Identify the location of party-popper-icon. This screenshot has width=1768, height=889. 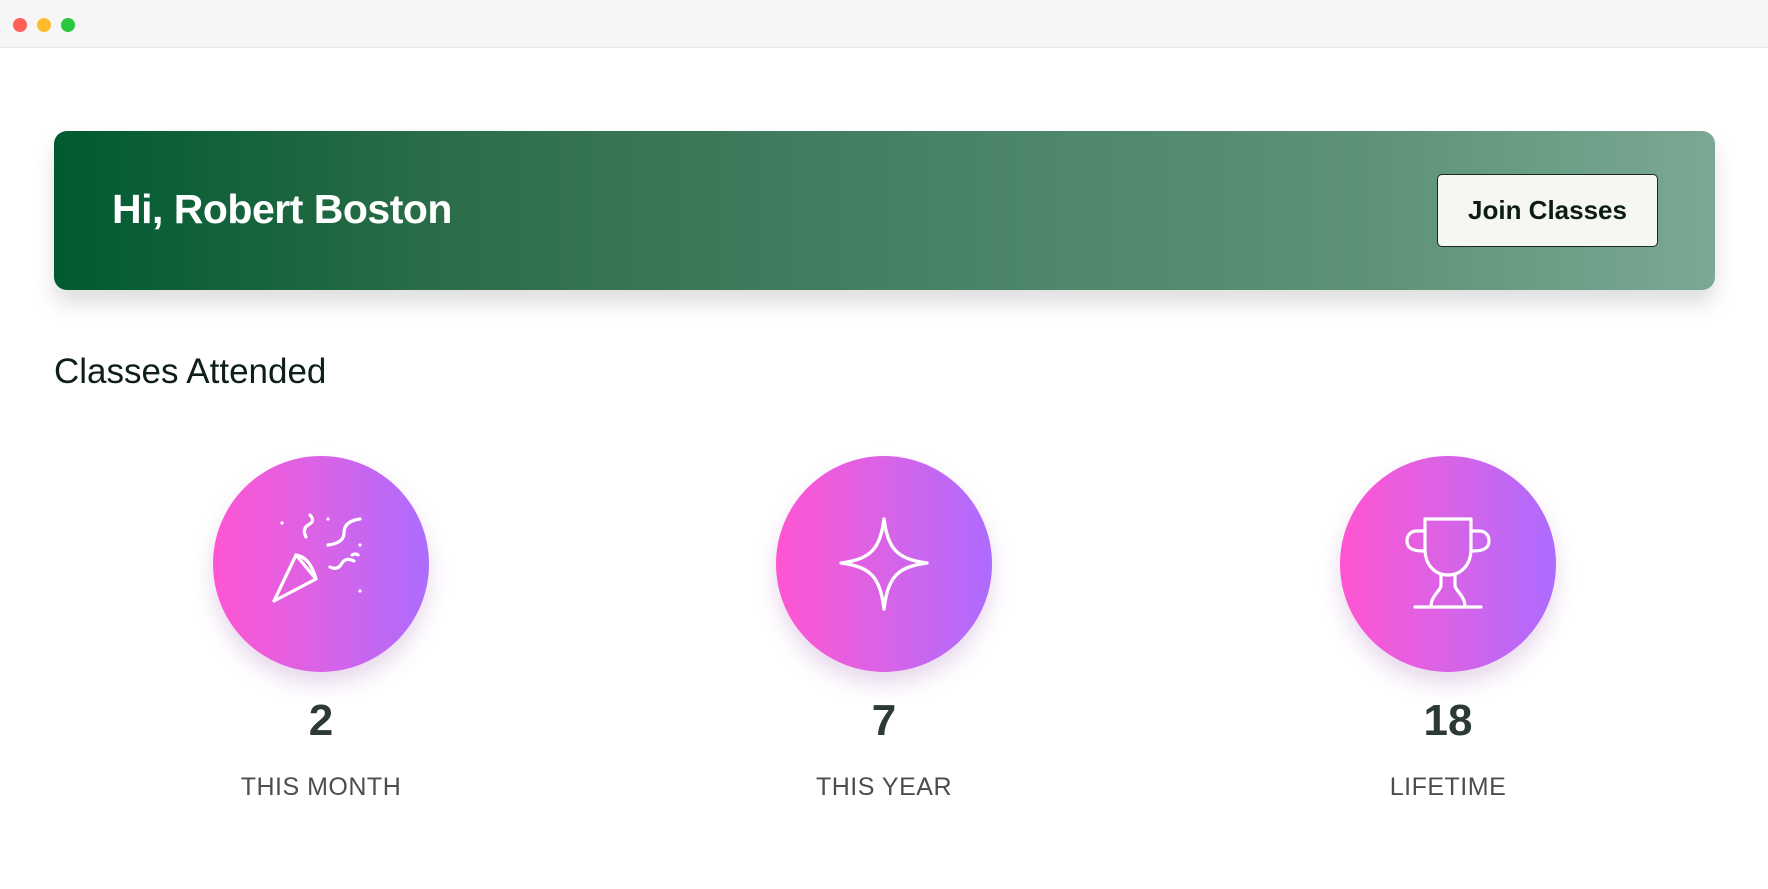
(317, 558).